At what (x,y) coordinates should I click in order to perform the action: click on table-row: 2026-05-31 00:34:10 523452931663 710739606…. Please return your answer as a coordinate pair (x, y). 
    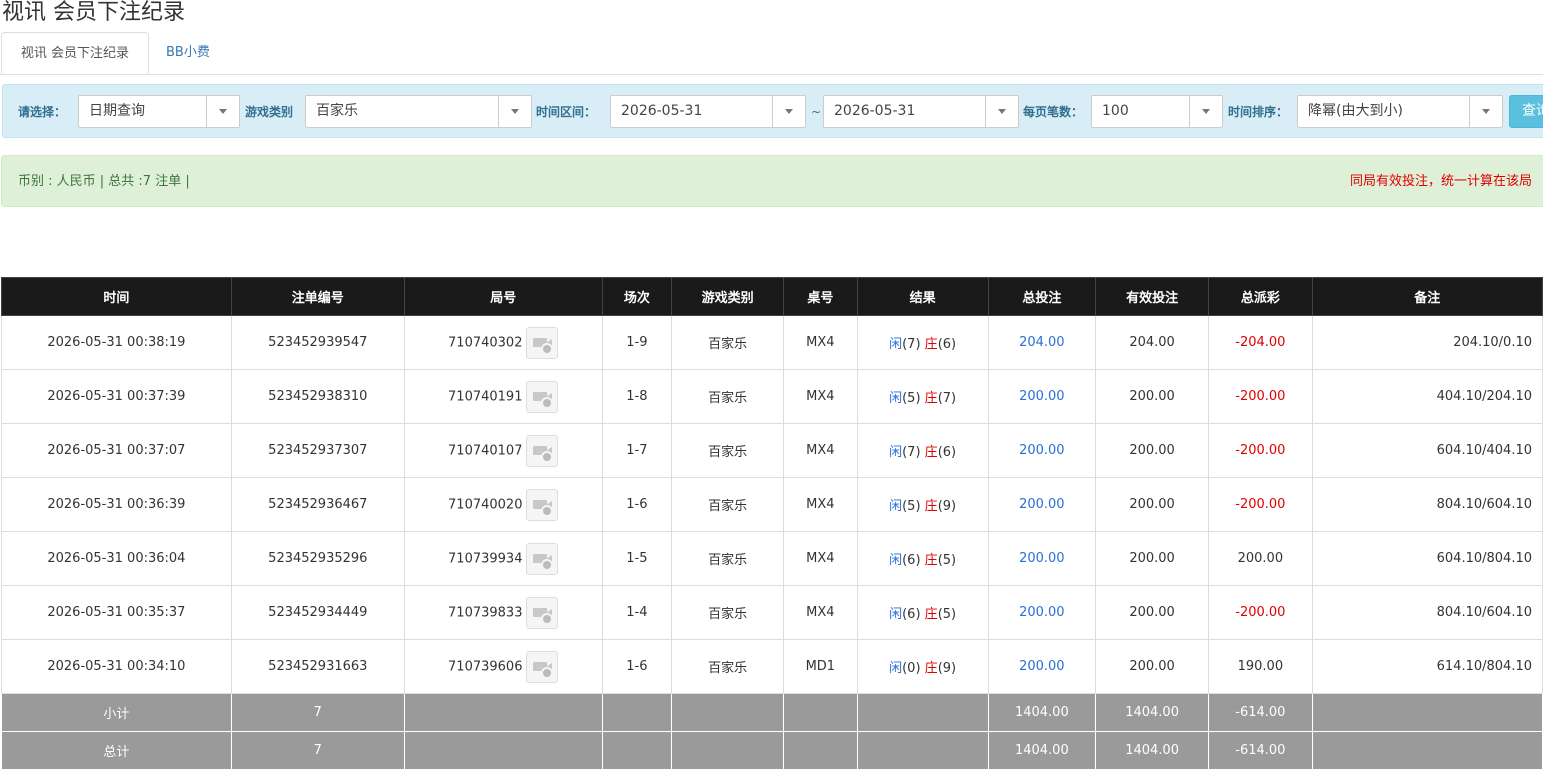
    Looking at the image, I should click on (772, 666).